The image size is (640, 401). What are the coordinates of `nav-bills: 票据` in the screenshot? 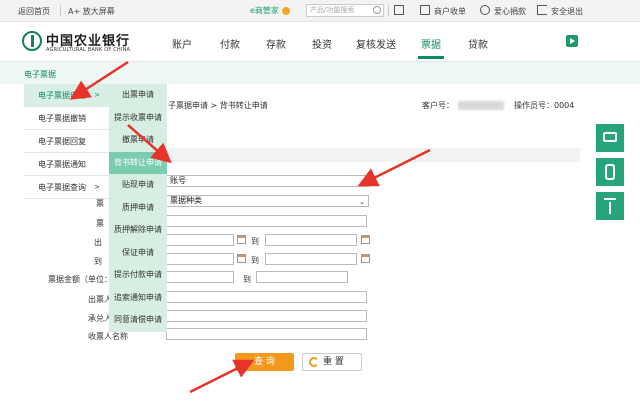 It's located at (431, 43).